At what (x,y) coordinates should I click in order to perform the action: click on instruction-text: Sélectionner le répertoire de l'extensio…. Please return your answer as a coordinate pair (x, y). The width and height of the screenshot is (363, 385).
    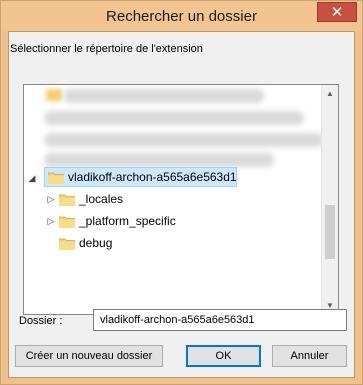
    Looking at the image, I should click on (106, 49).